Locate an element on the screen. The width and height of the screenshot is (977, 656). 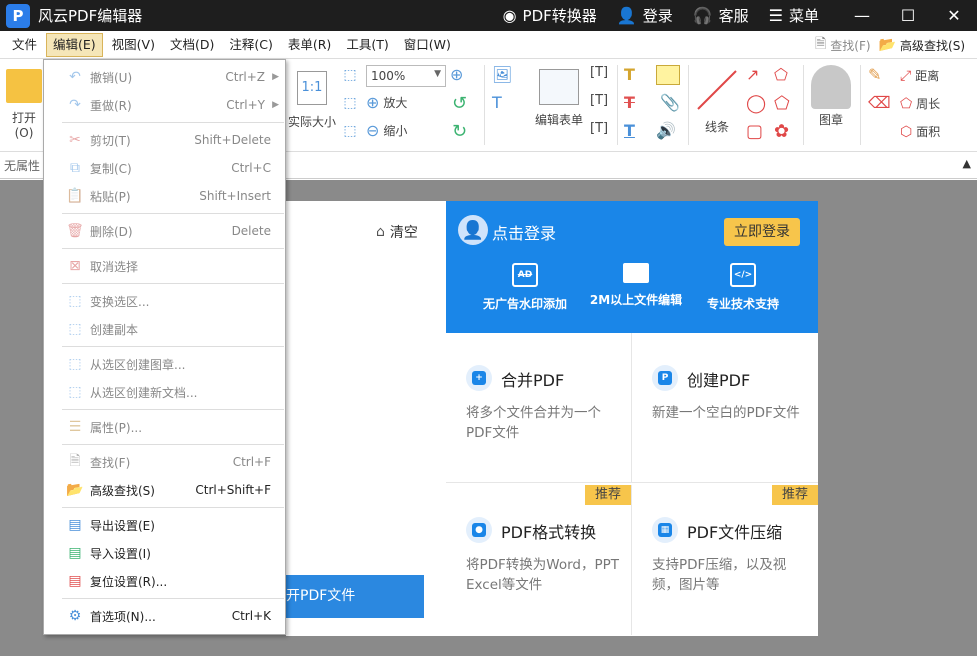
zoom-value: 100% is located at coordinates (388, 76).